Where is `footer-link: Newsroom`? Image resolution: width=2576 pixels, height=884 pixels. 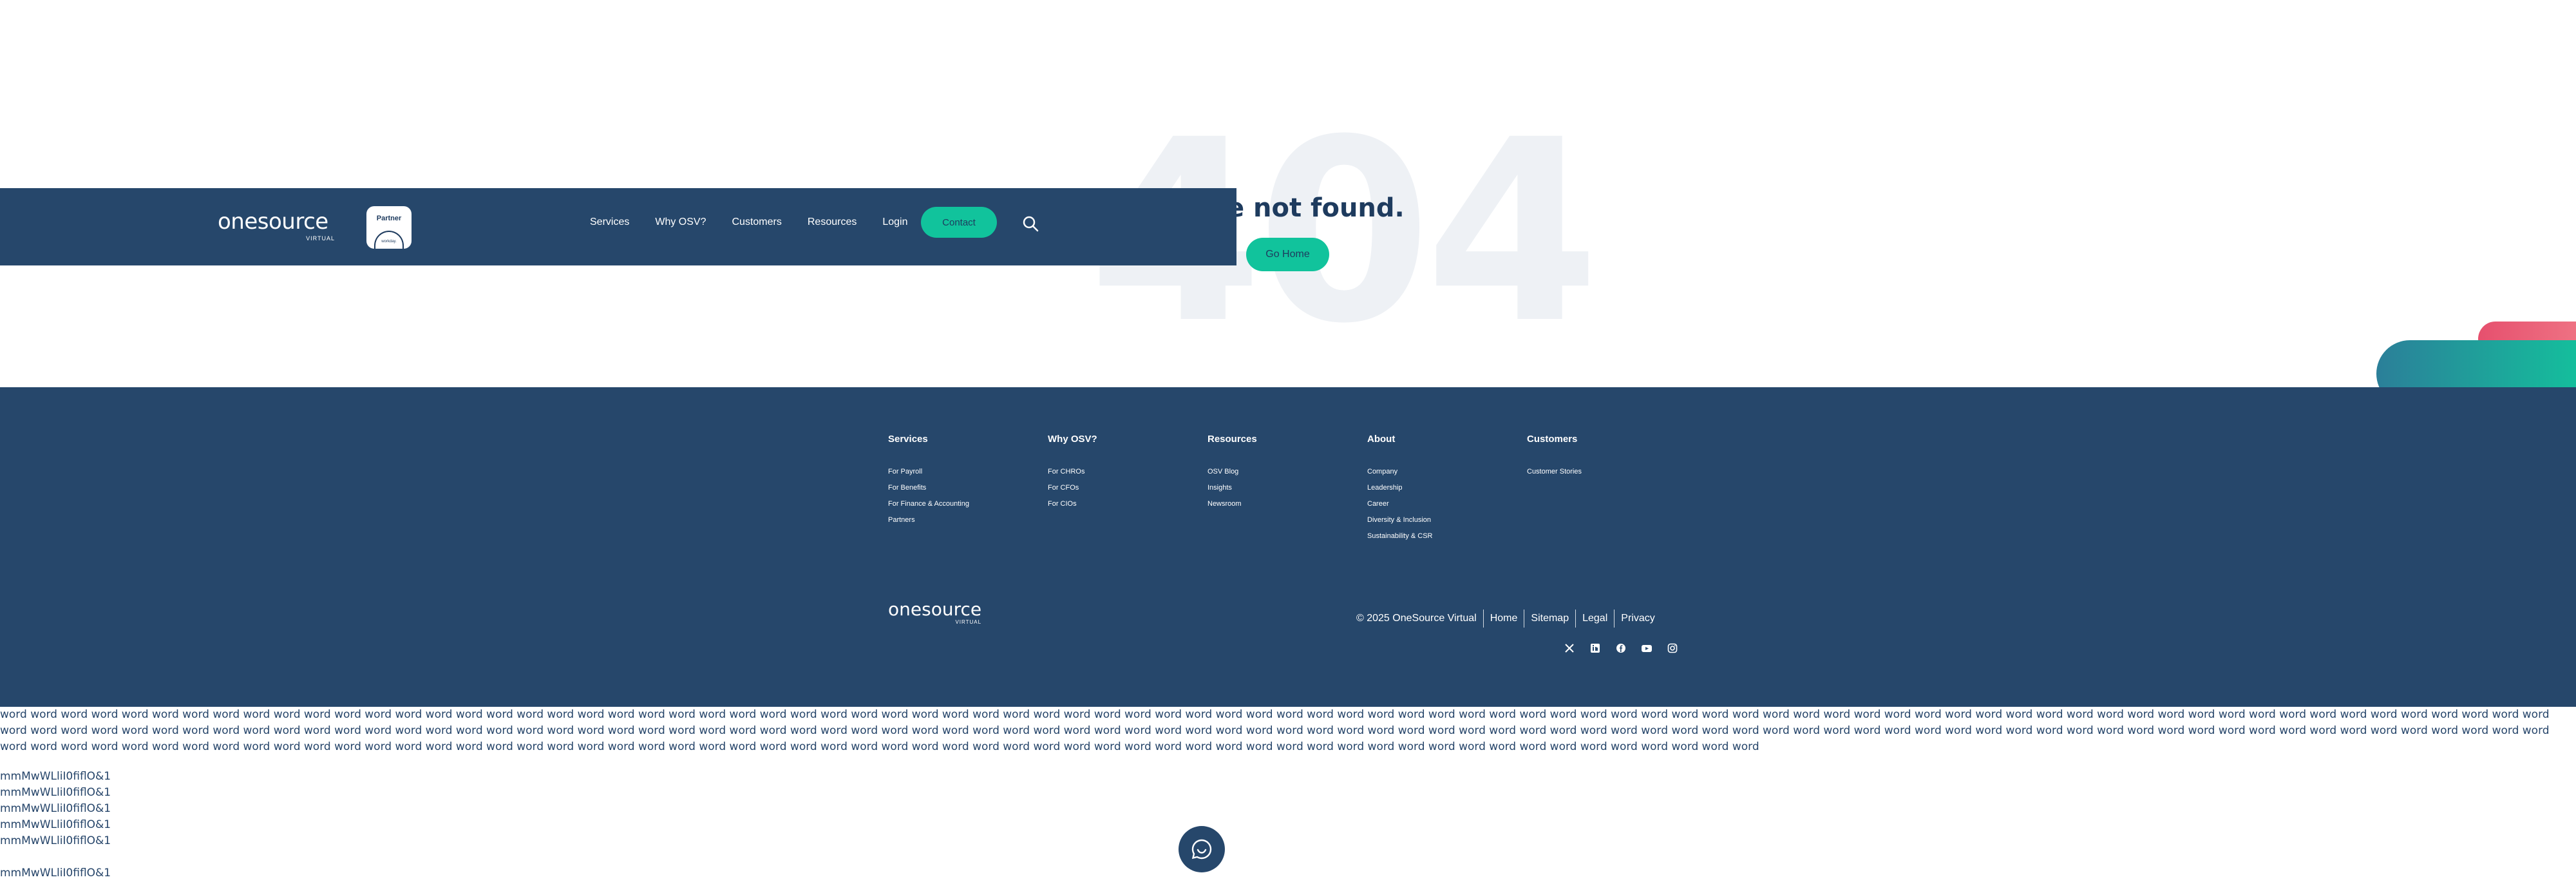 footer-link: Newsroom is located at coordinates (1232, 504).